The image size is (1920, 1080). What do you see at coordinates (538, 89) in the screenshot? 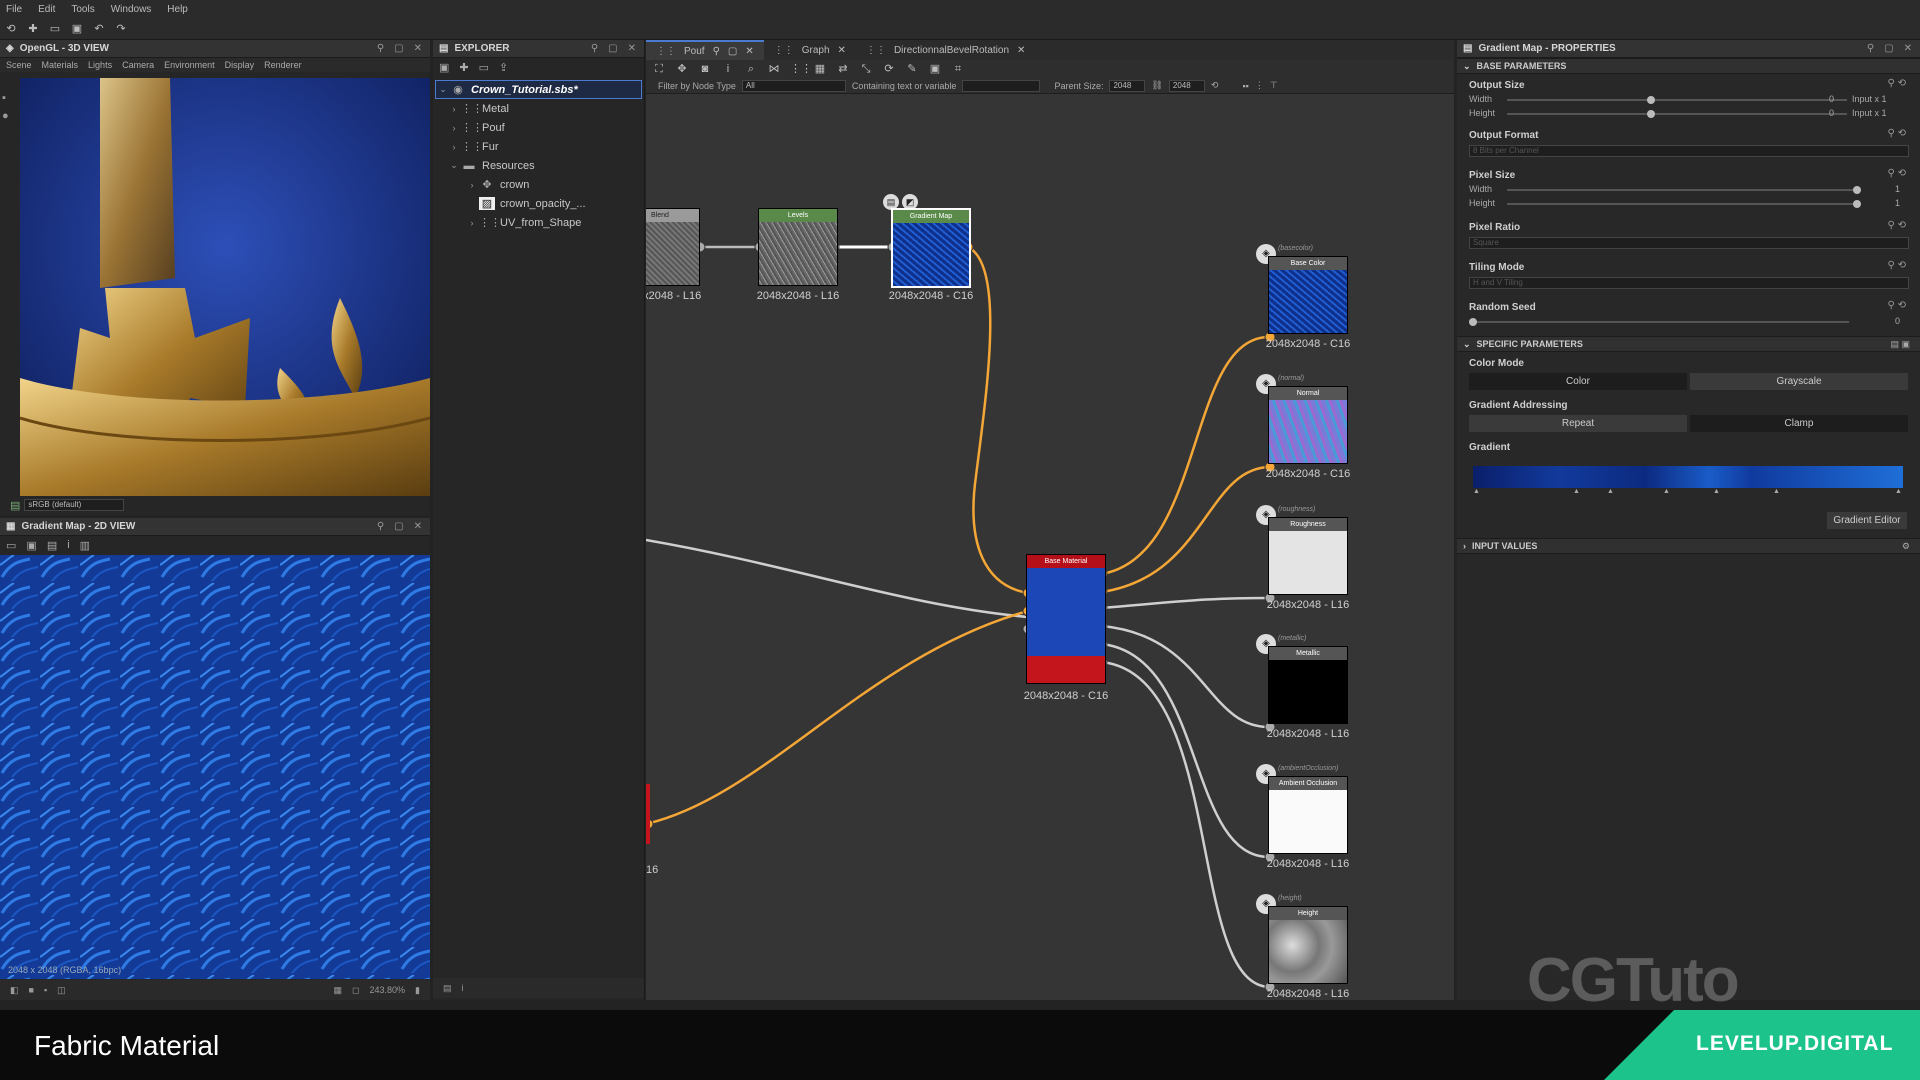
I see `tree-root: ⌄ ◉ Crown_Tutorial.sbs*` at bounding box center [538, 89].